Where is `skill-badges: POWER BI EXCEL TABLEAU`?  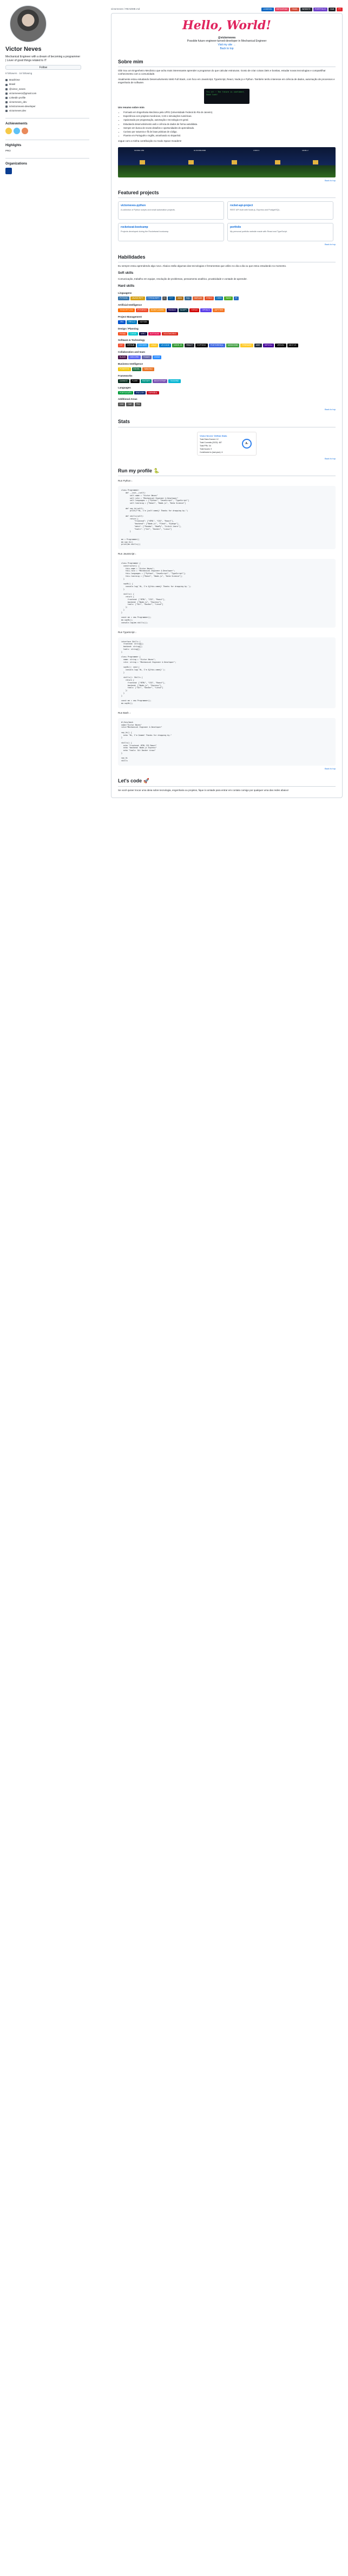
skill-badges: POWER BI EXCEL TABLEAU is located at coordinates (227, 369).